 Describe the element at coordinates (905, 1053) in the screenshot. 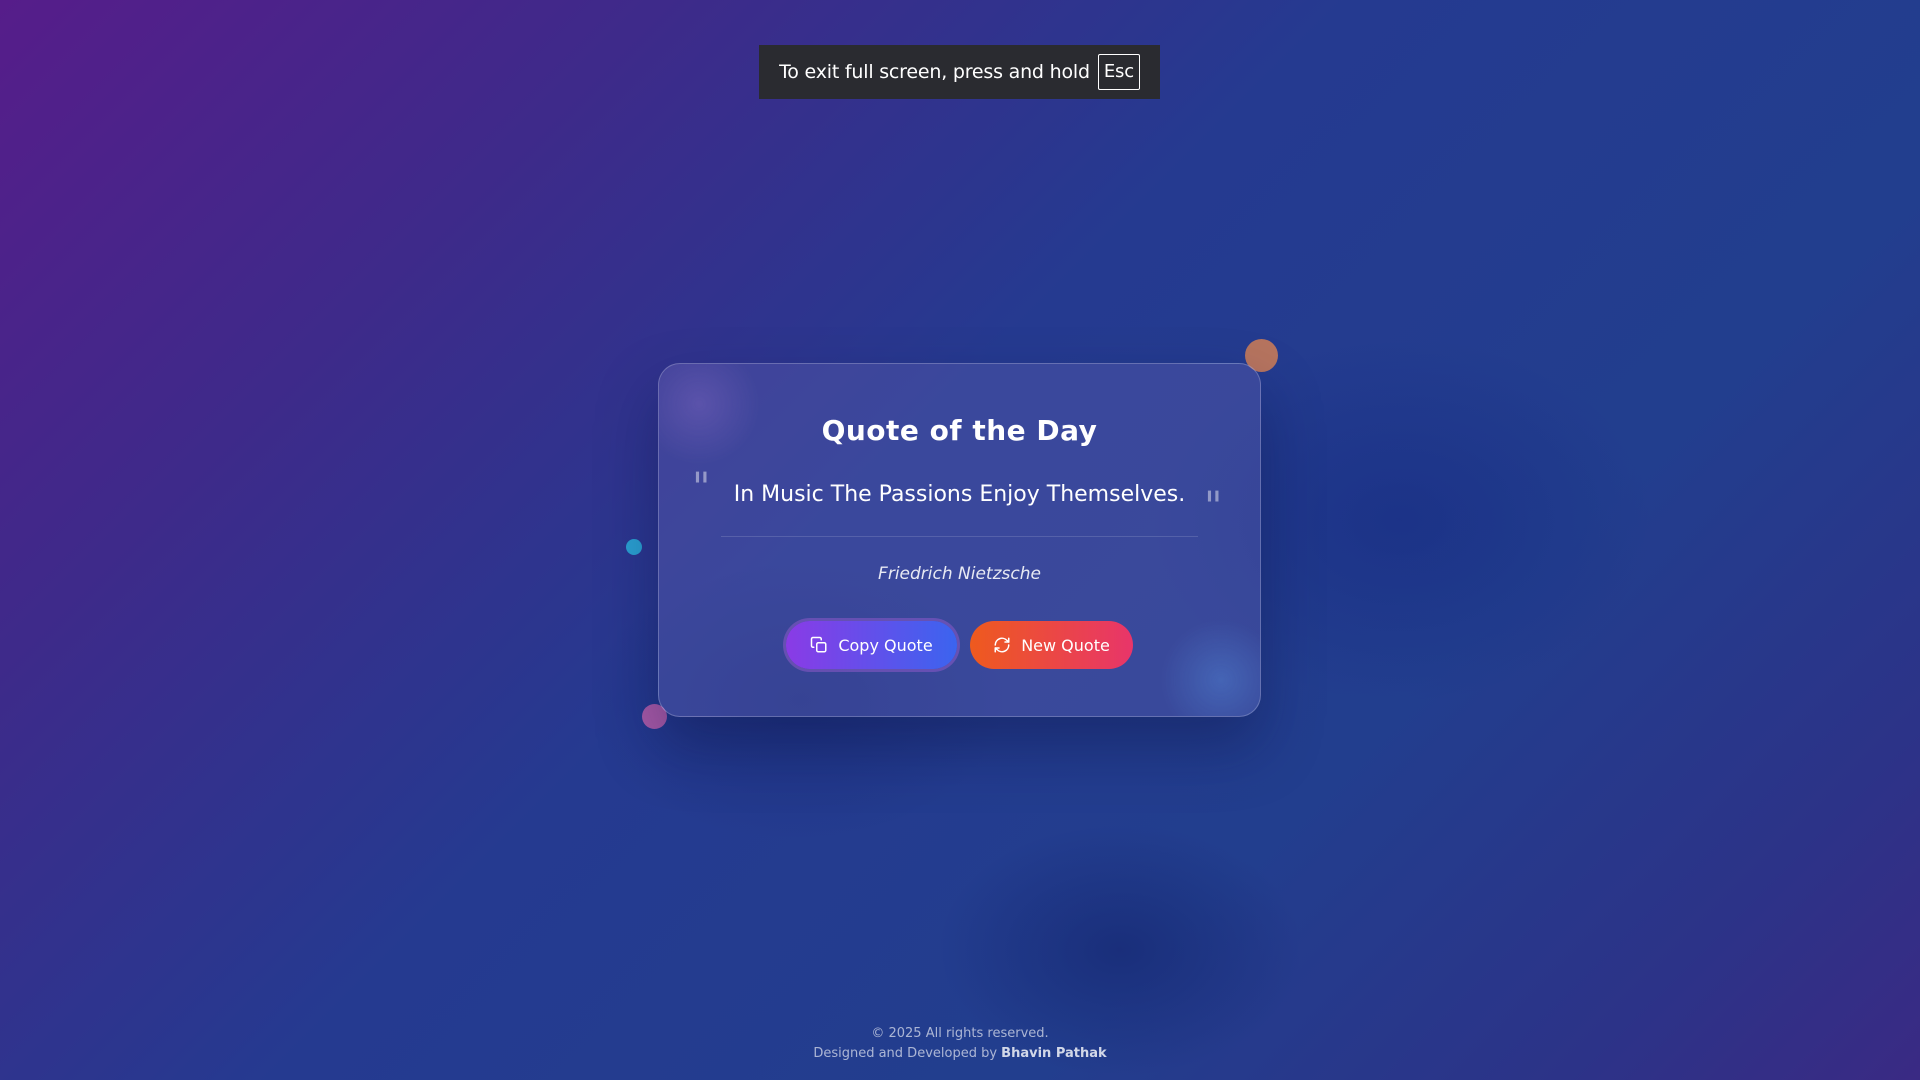

I see `credit-prefix: Designed and Developed by` at that location.